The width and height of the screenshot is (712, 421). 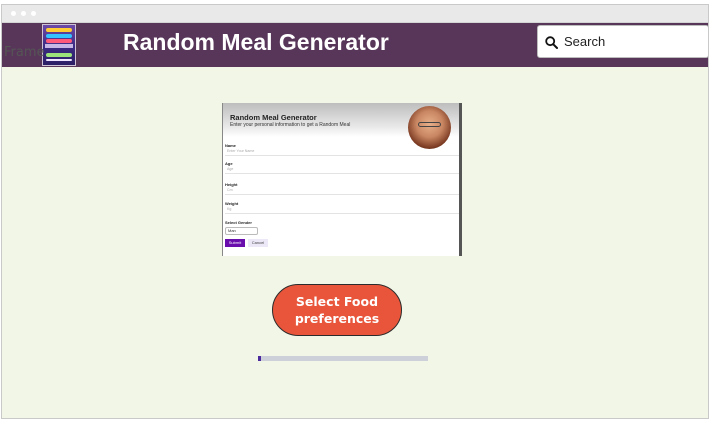 What do you see at coordinates (24, 52) in the screenshot?
I see `frame-label: Frame` at bounding box center [24, 52].